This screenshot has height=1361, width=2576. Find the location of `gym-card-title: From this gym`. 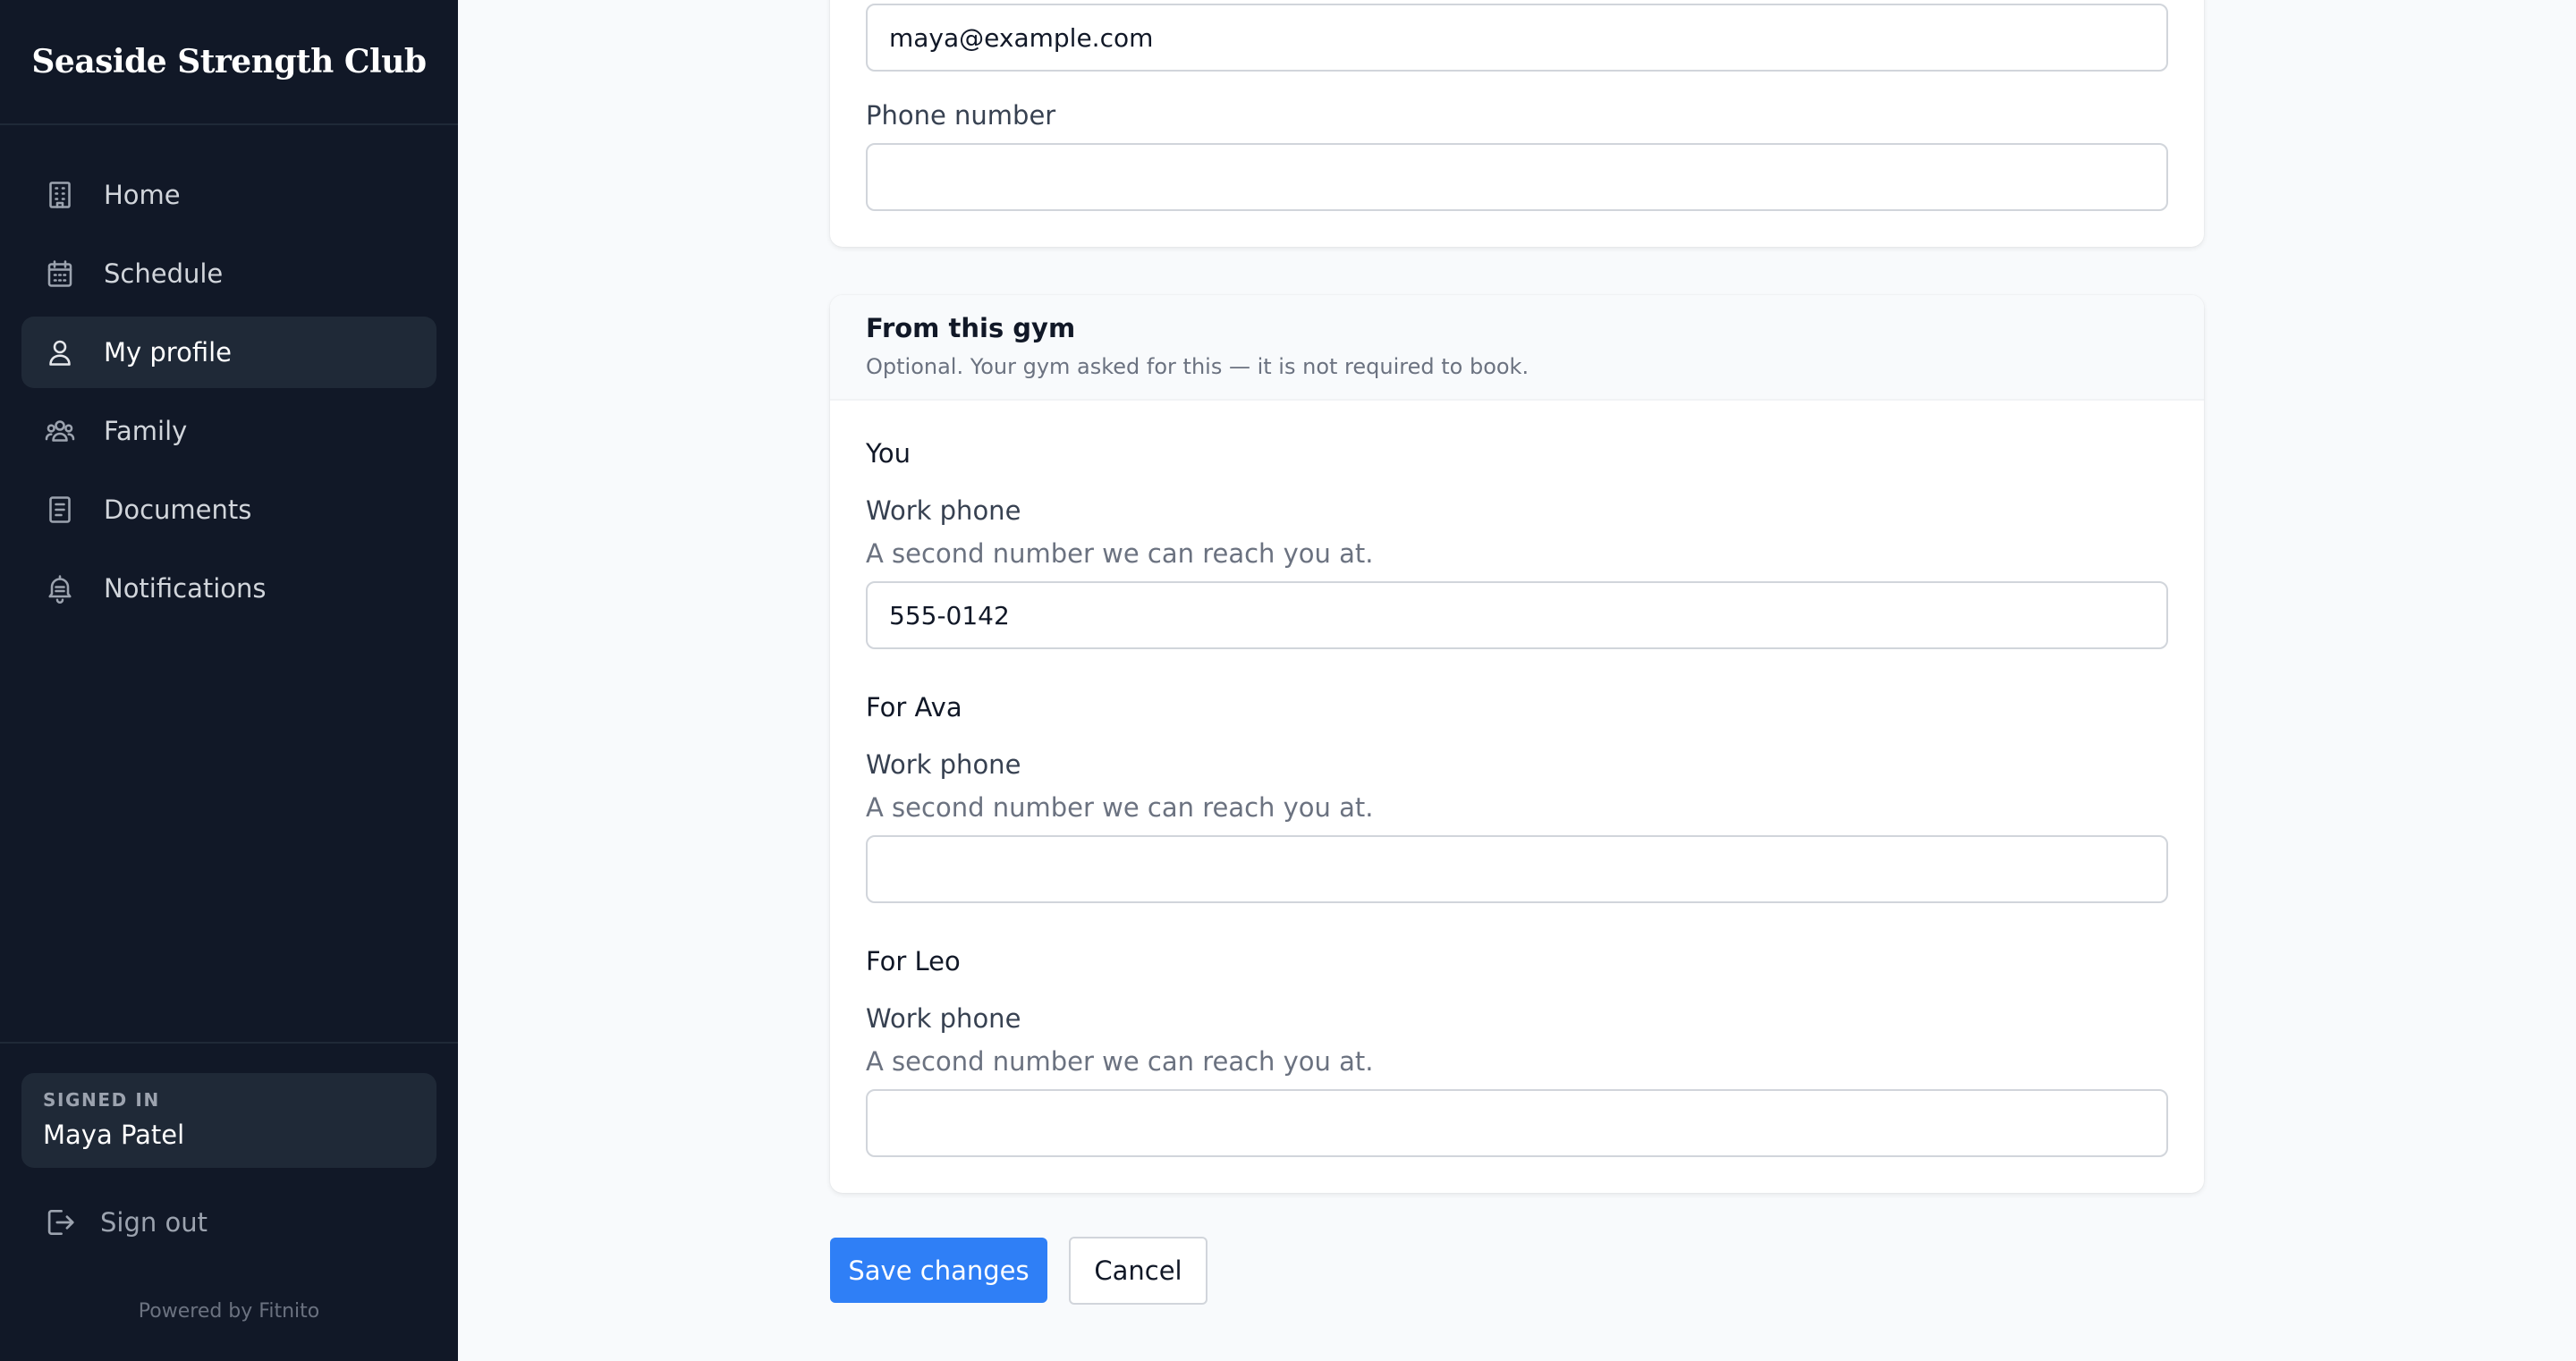

gym-card-title: From this gym is located at coordinates (971, 328).